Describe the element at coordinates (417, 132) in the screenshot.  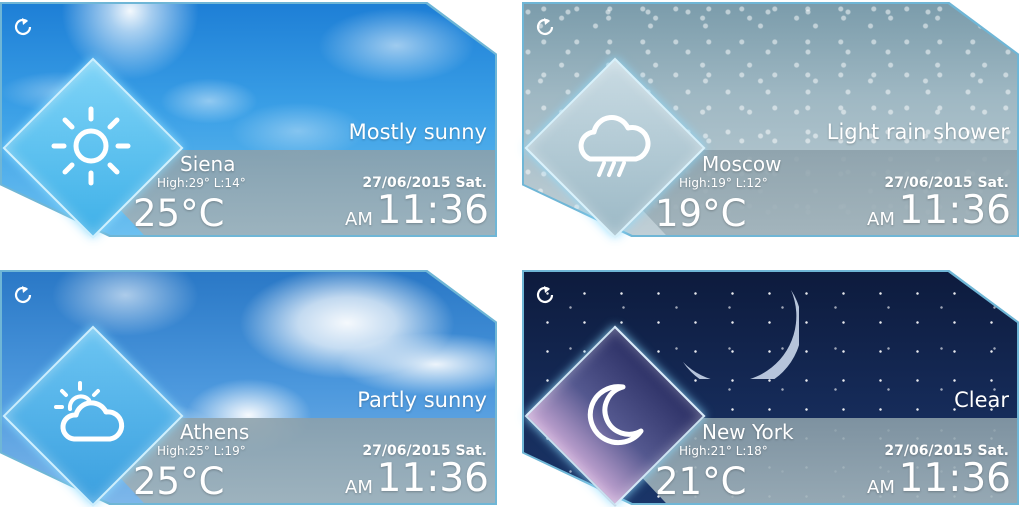
I see `condition-label: Mostly sunny` at that location.